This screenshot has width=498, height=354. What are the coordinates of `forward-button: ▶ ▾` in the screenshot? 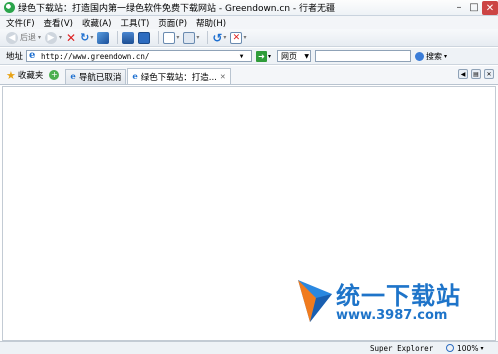 It's located at (53, 38).